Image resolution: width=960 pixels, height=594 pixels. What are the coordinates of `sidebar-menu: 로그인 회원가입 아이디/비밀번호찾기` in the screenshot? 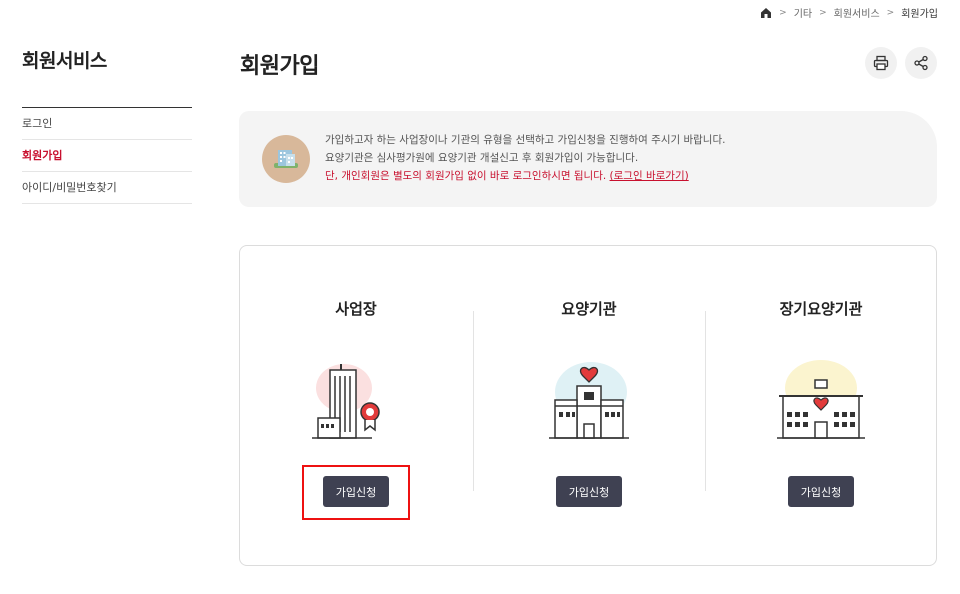 It's located at (107, 156).